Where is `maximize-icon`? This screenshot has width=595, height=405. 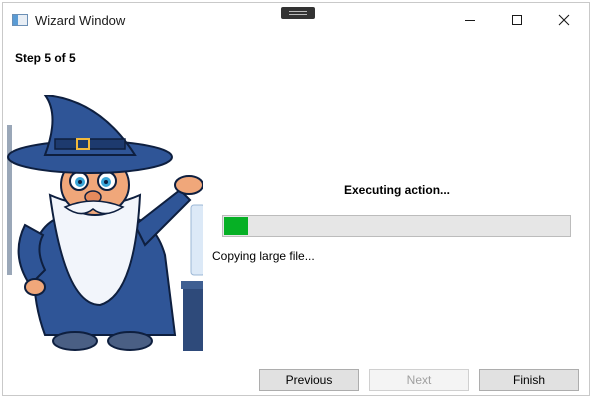
maximize-icon is located at coordinates (517, 20).